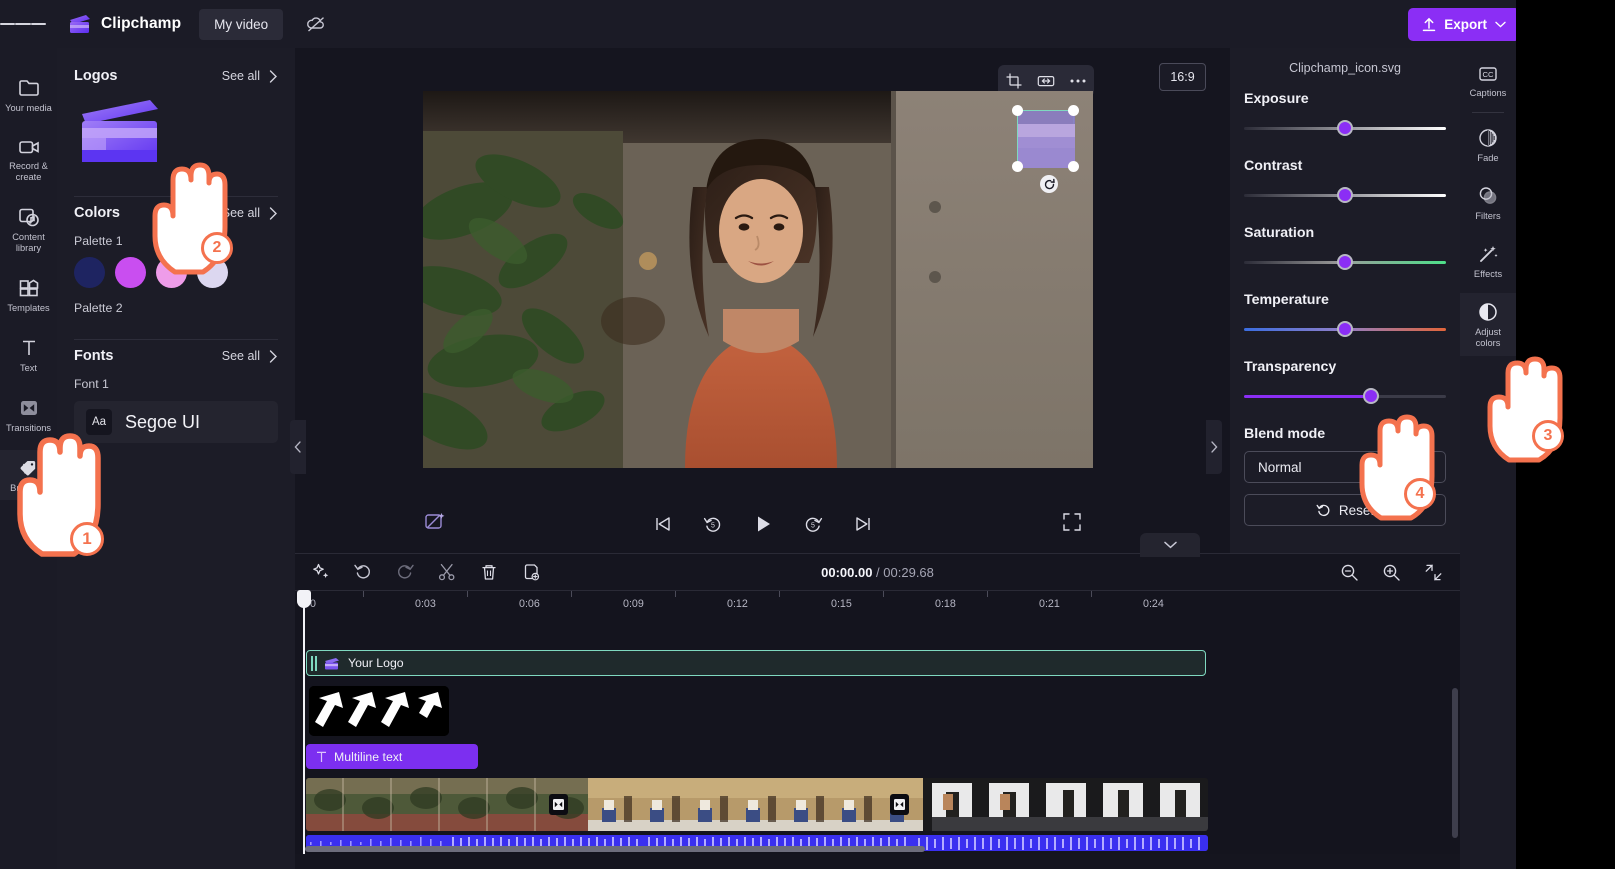 The height and width of the screenshot is (869, 1615). Describe the element at coordinates (314, 663) in the screenshot. I see `clip-grip-handle` at that location.